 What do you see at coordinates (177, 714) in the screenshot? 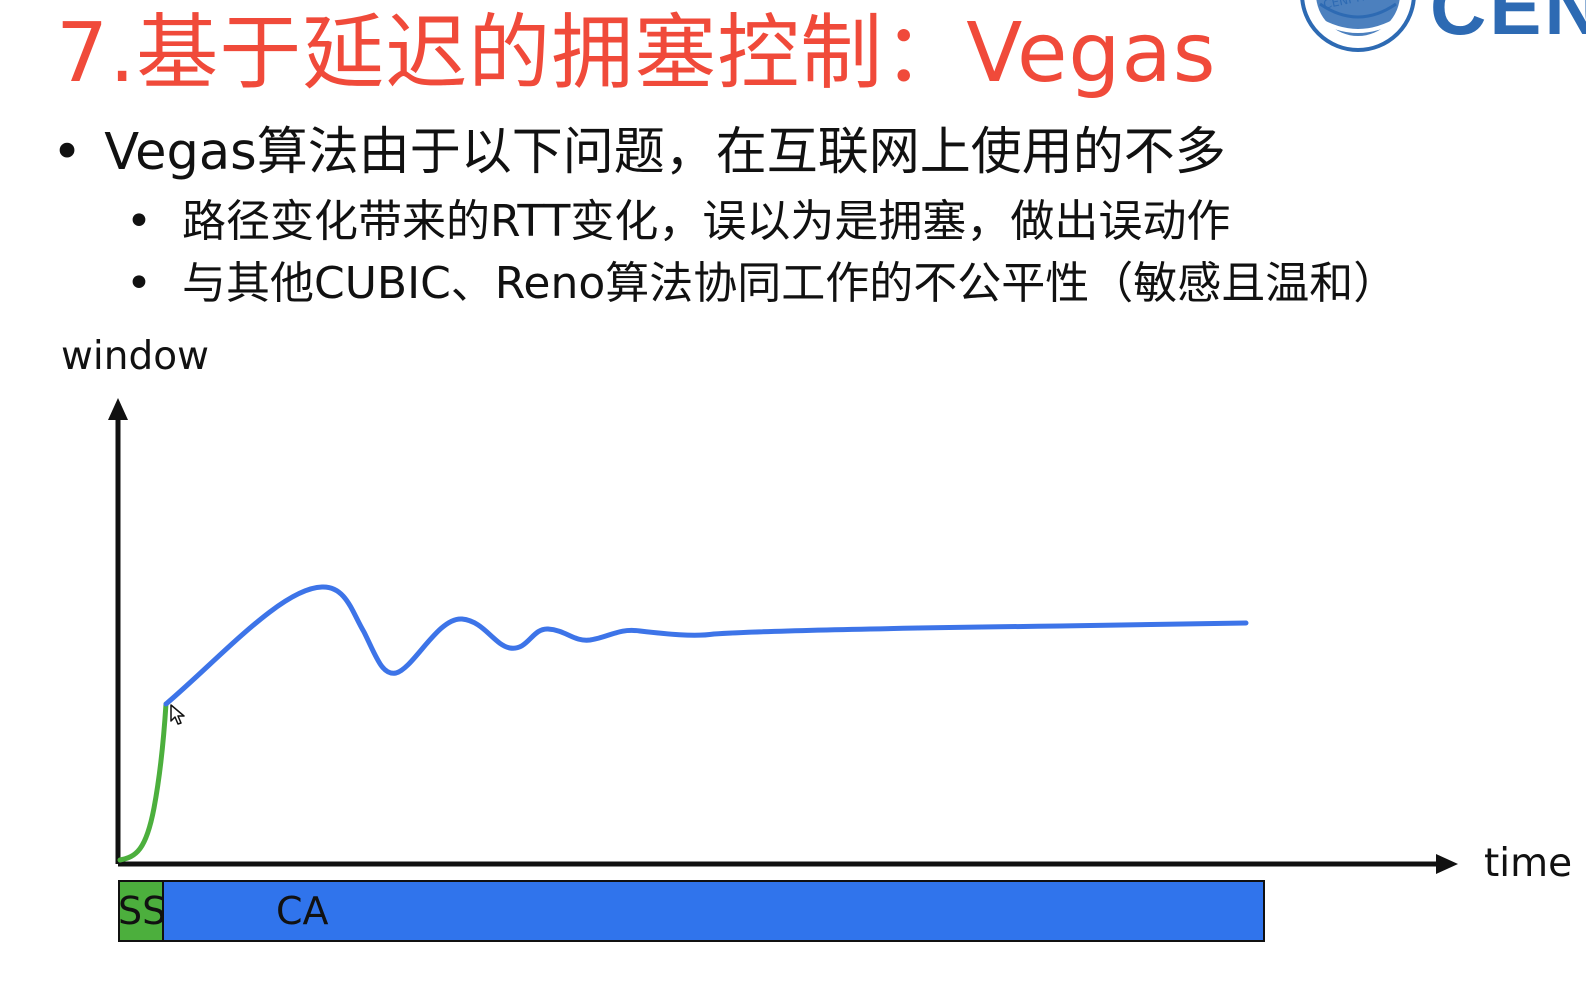
I see `mouse-cursor-icon` at bounding box center [177, 714].